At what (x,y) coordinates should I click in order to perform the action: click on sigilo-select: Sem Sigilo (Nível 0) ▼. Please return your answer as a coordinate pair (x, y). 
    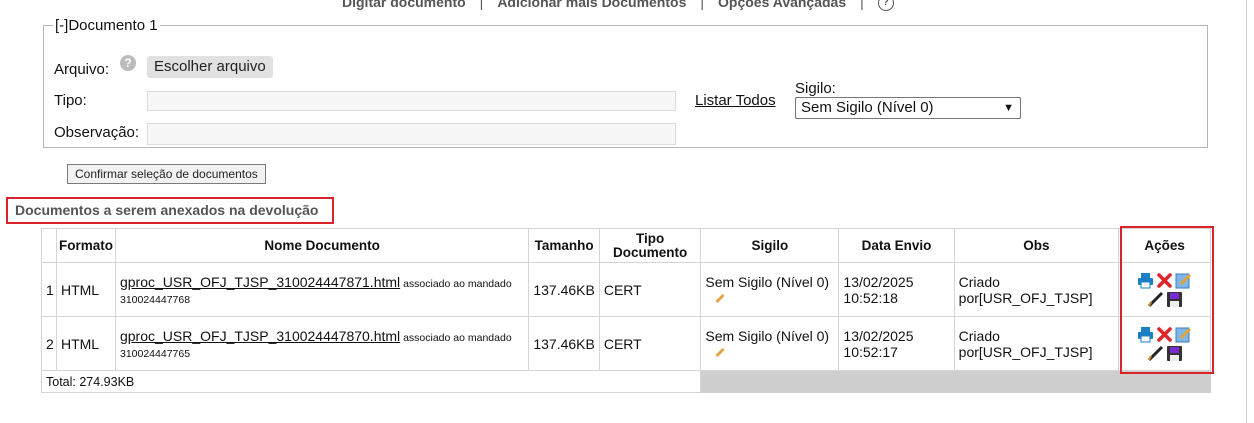
    Looking at the image, I should click on (908, 108).